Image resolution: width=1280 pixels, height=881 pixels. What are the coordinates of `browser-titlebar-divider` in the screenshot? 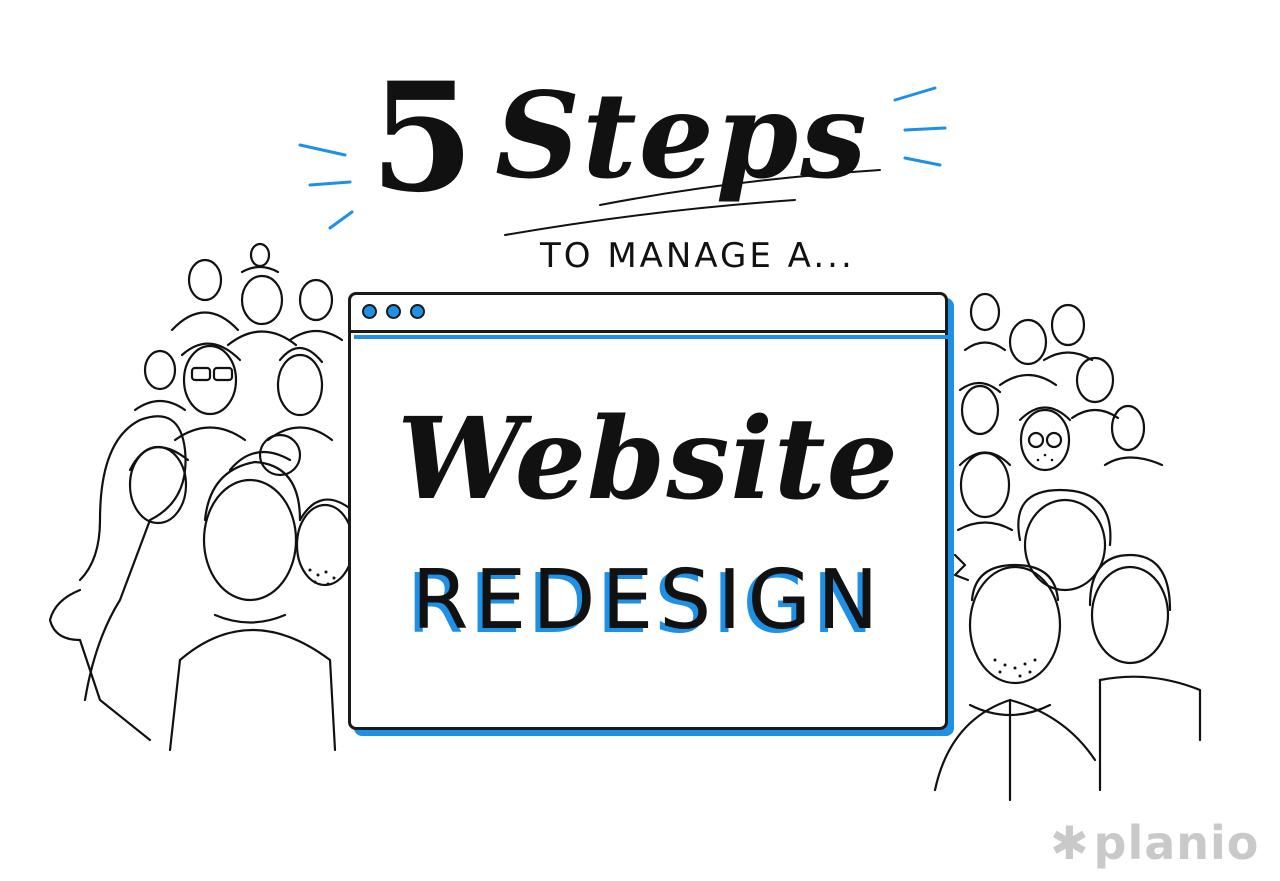 It's located at (648, 331).